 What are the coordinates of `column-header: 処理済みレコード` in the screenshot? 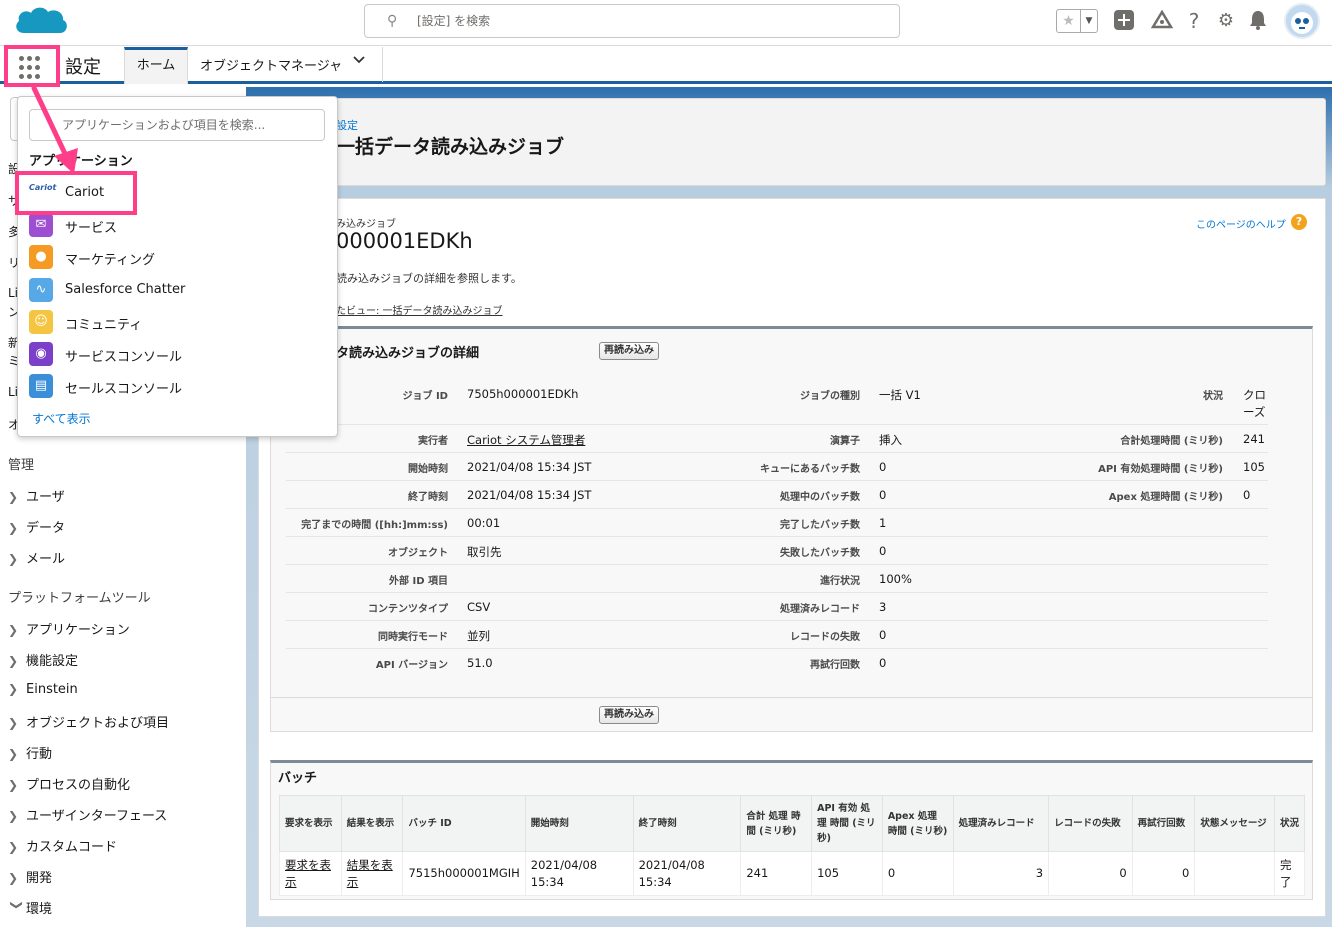 It's located at (1001, 823).